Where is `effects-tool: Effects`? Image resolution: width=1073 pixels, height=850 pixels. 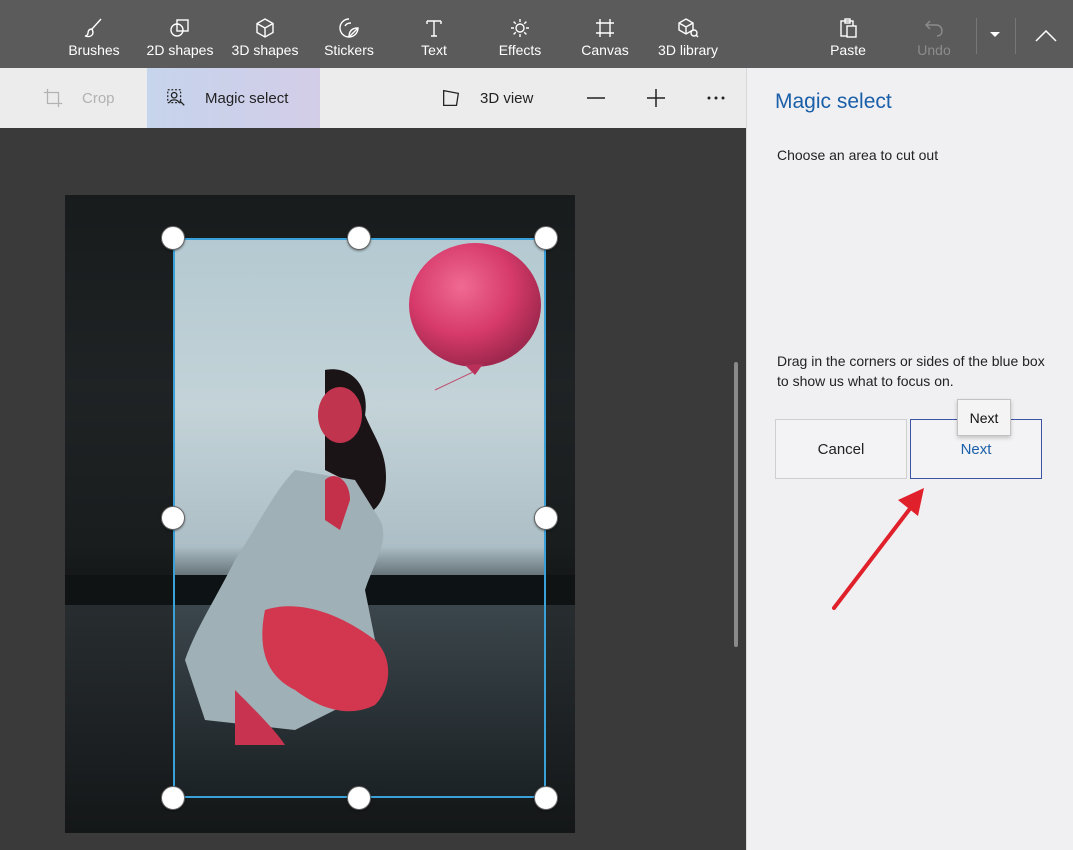
effects-tool: Effects is located at coordinates (520, 34).